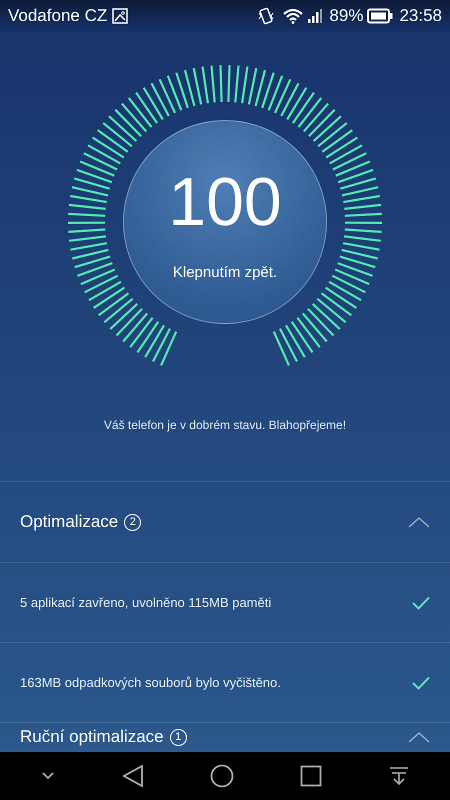 The image size is (450, 800). I want to click on section-title: Ruční optimalizace, so click(92, 737).